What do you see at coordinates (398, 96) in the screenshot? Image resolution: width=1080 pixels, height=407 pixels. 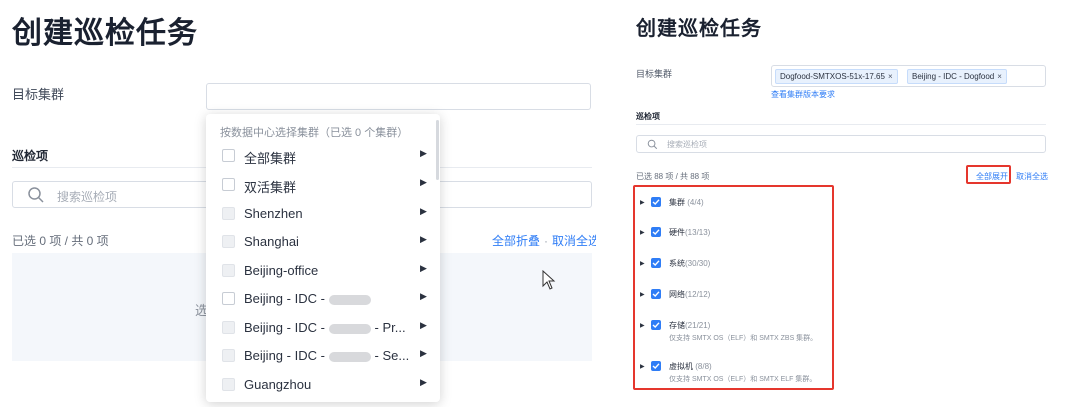 I see `target-cluster-input` at bounding box center [398, 96].